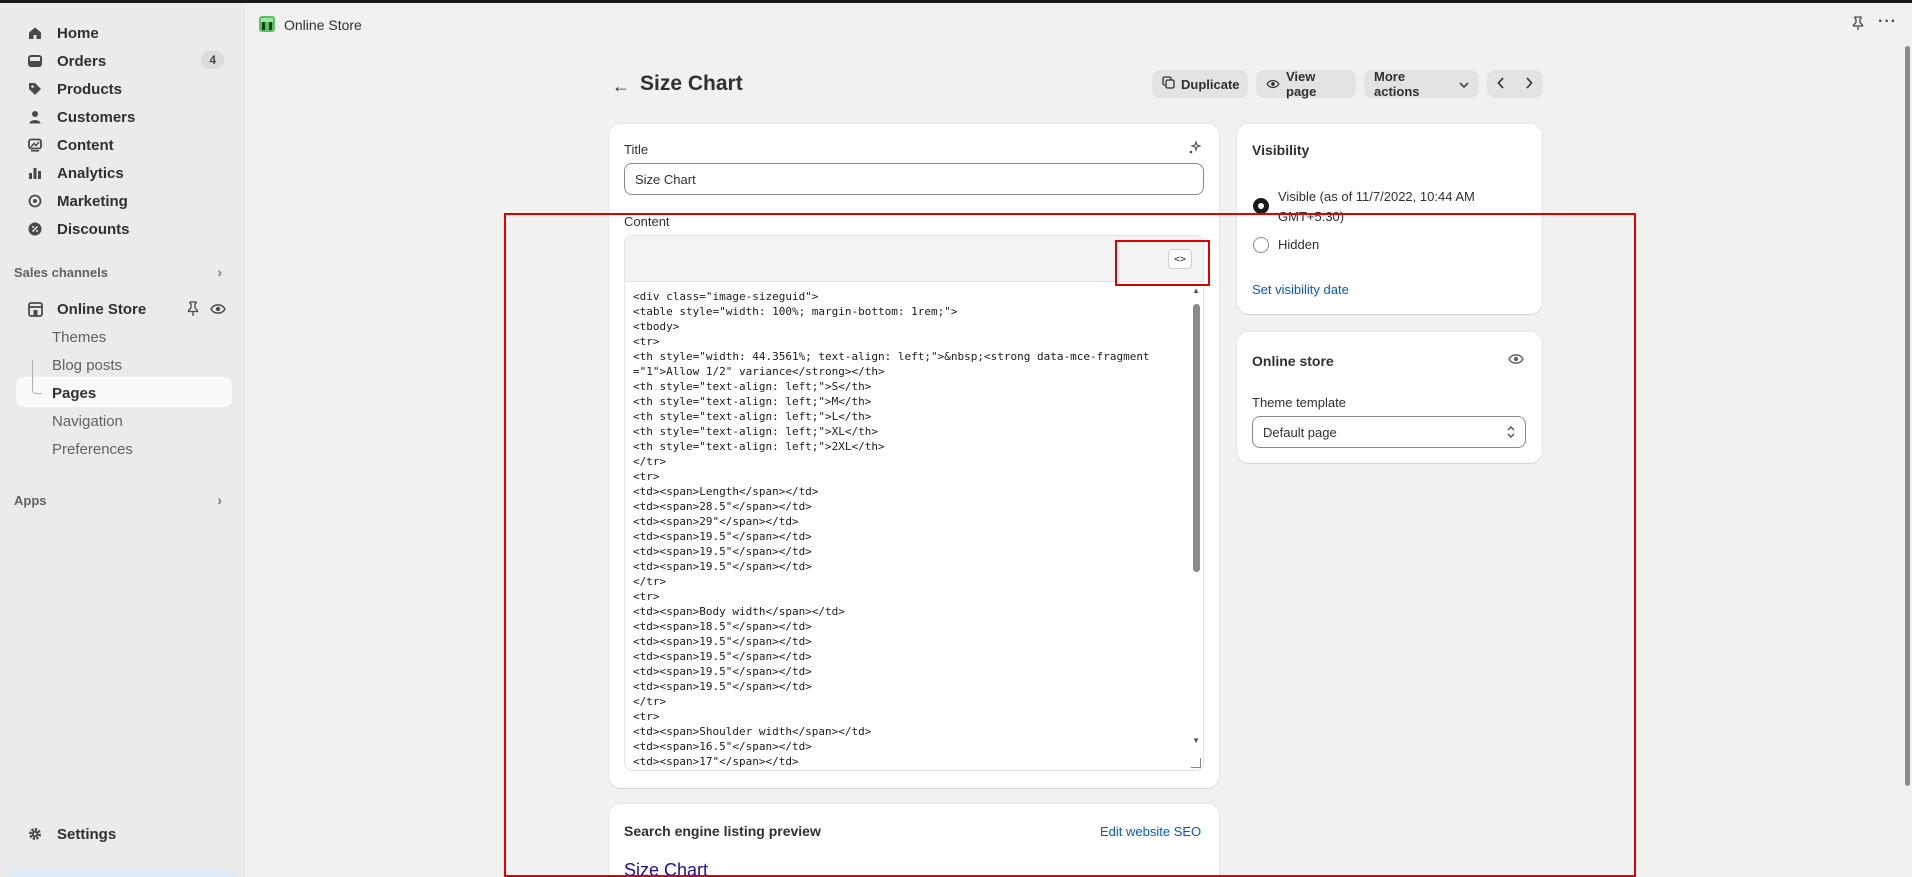  Describe the element at coordinates (90, 89) in the screenshot. I see `sidebar-item-label: Products` at that location.